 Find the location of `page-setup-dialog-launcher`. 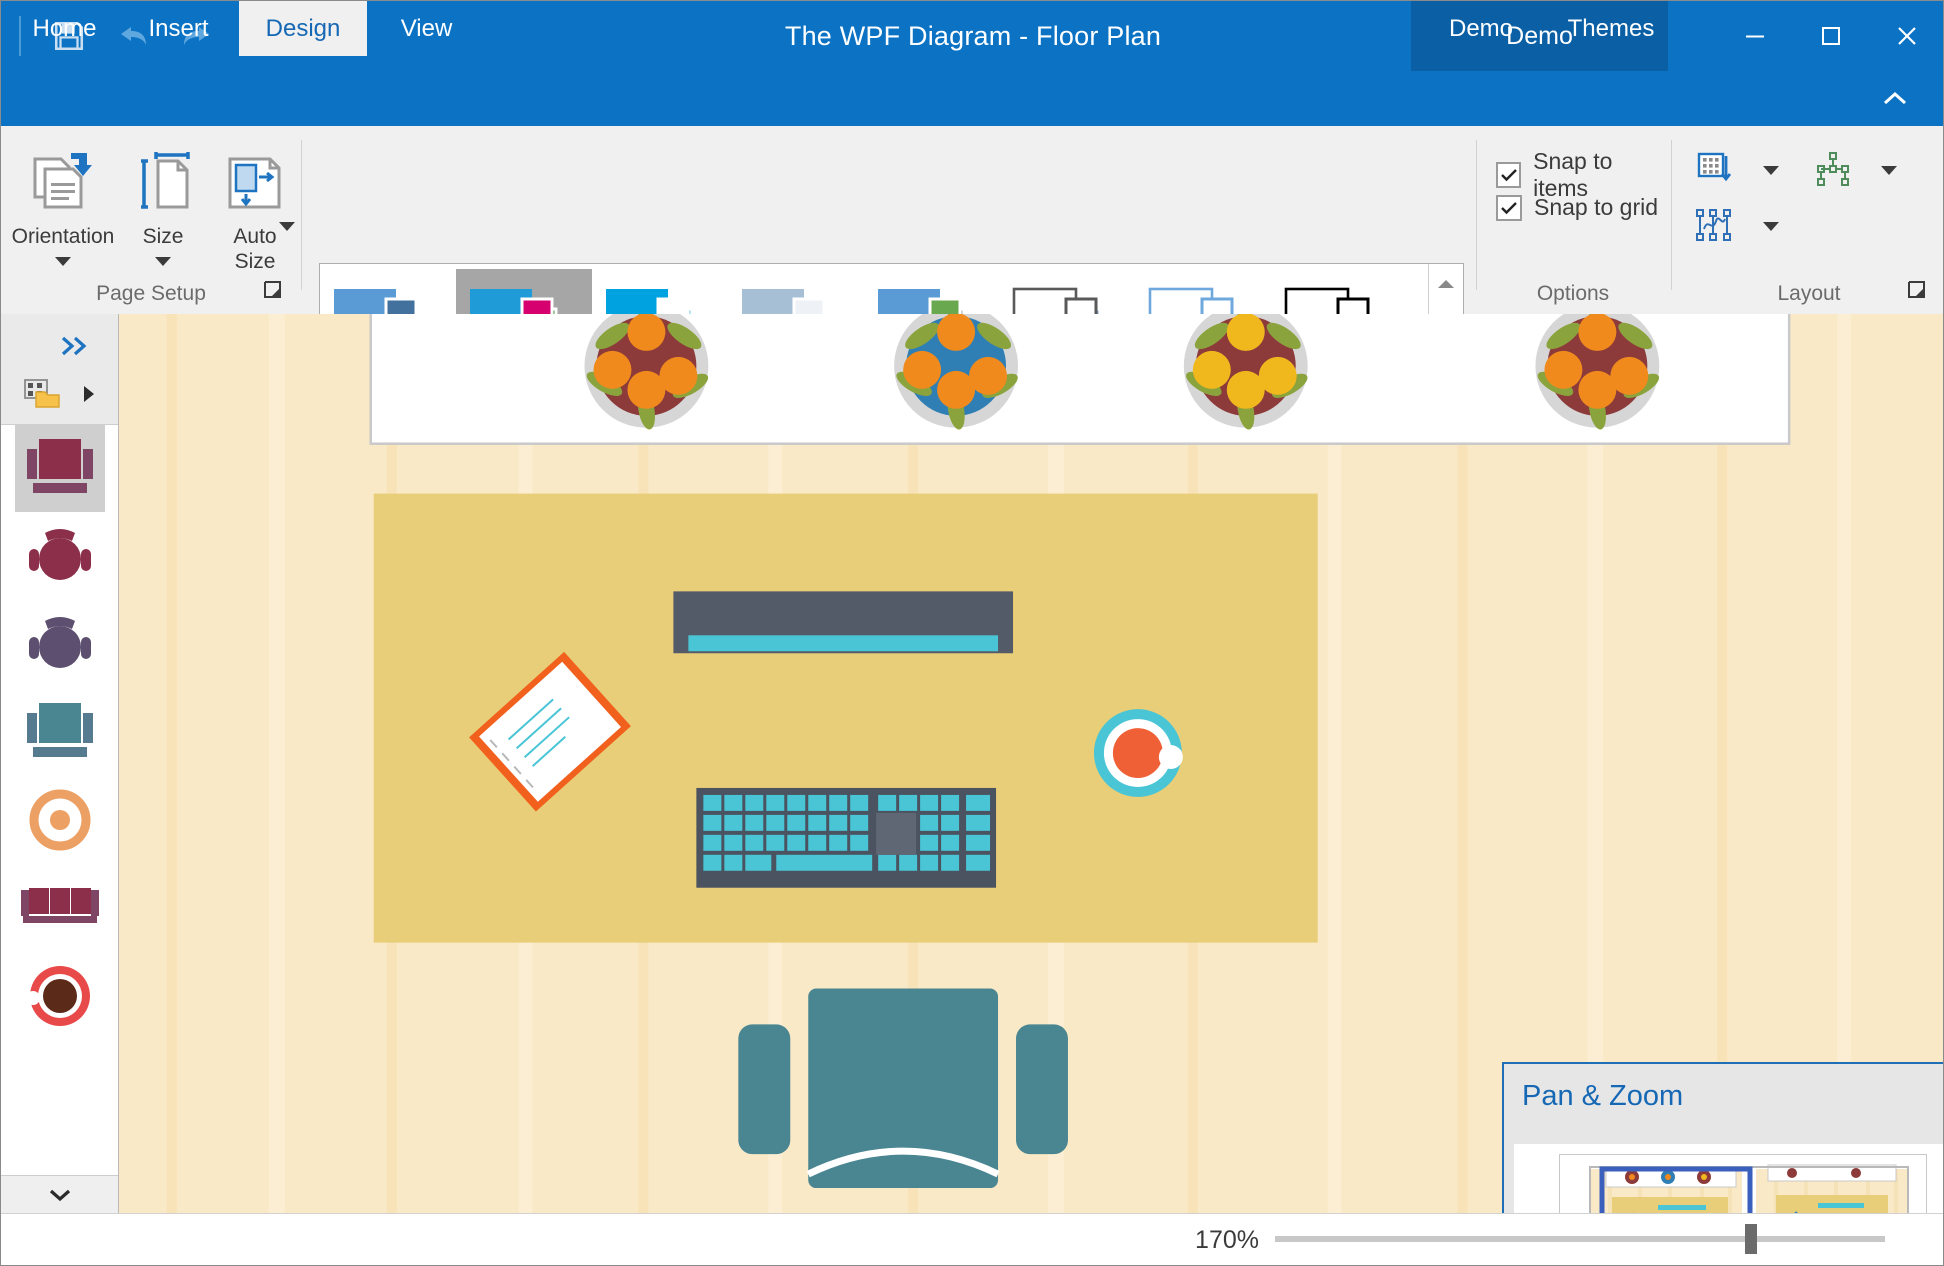

page-setup-dialog-launcher is located at coordinates (274, 291).